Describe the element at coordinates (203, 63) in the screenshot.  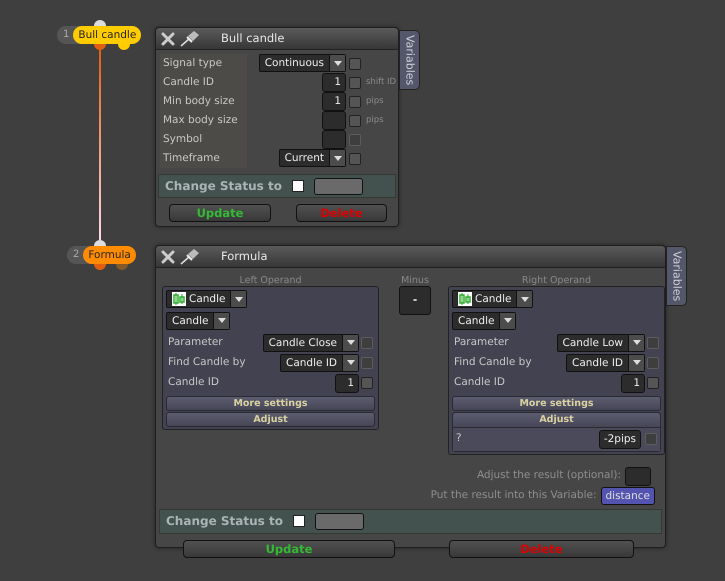
I see `field-label: Signal type` at that location.